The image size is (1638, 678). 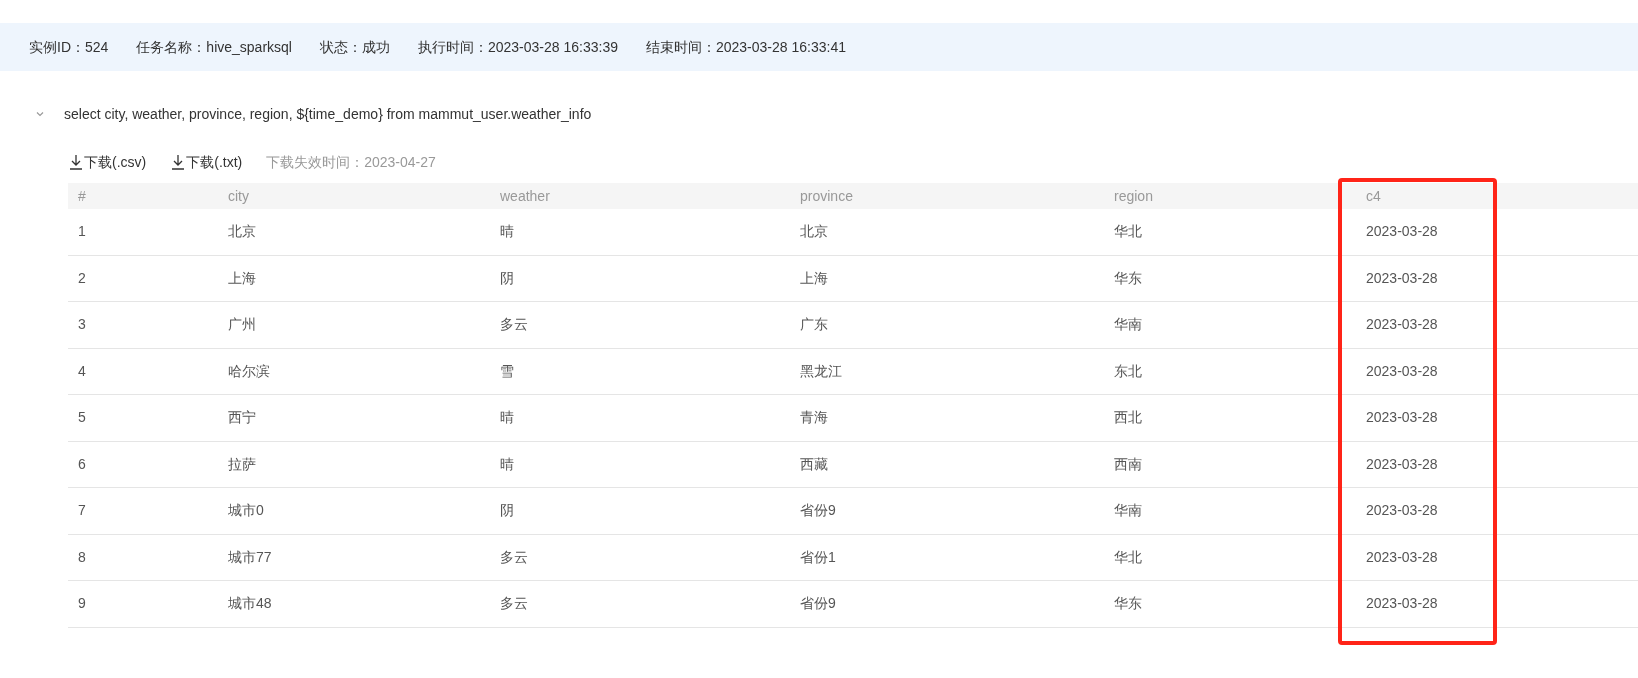 What do you see at coordinates (1128, 371) in the screenshot?
I see `table-cell-text: 东北` at bounding box center [1128, 371].